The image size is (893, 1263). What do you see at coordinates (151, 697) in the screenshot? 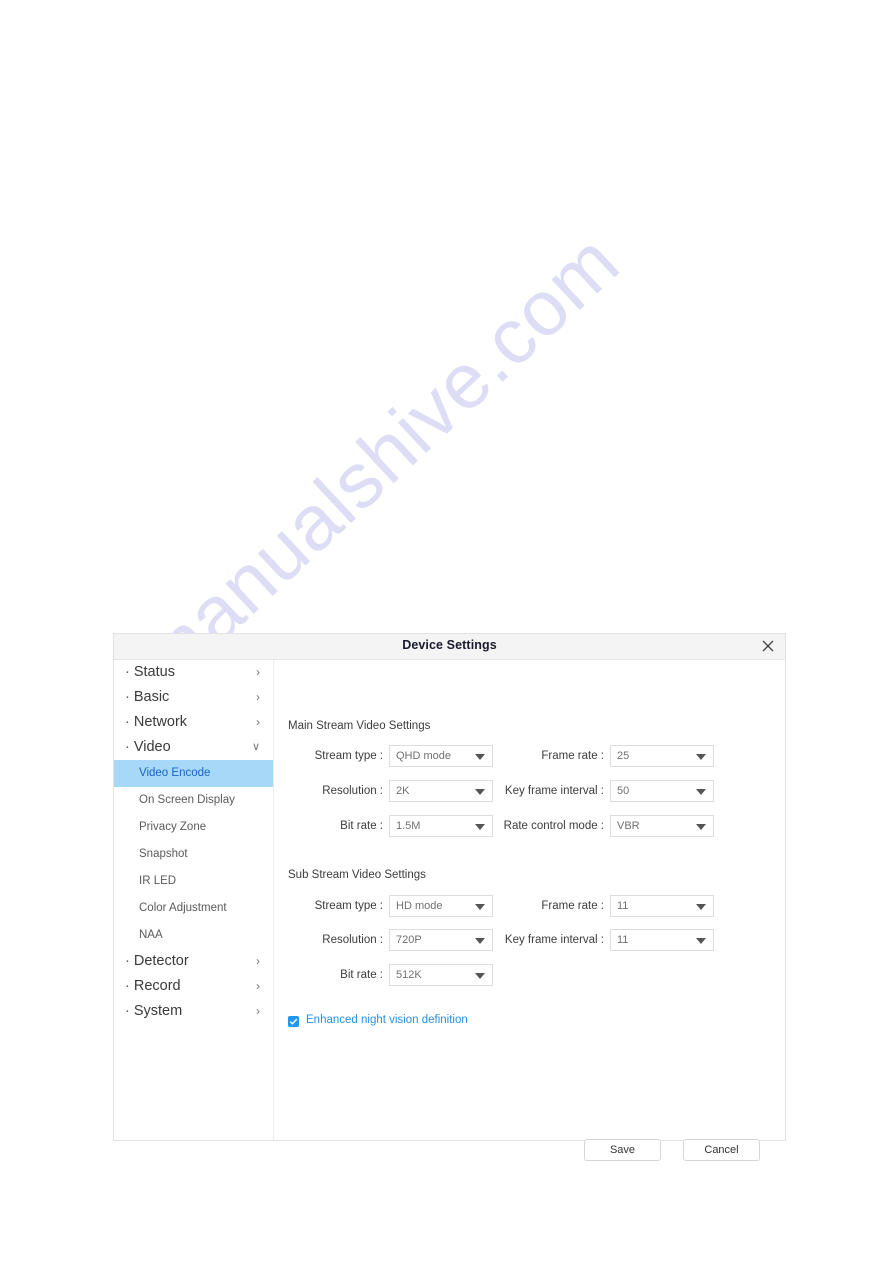
I see `sidebar-label-basic: Basic` at bounding box center [151, 697].